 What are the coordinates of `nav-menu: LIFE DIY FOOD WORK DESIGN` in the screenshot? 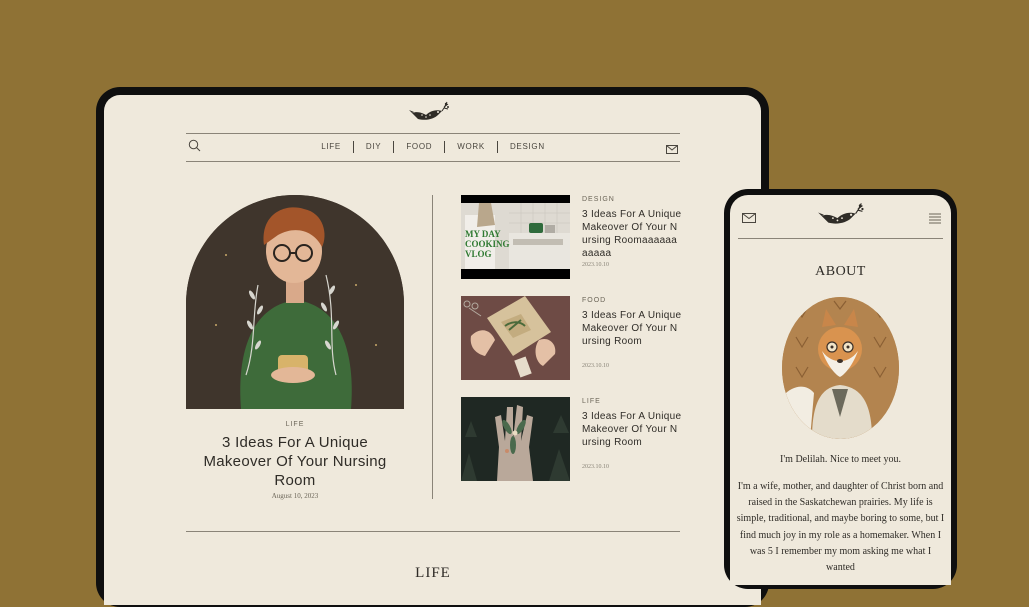 It's located at (433, 147).